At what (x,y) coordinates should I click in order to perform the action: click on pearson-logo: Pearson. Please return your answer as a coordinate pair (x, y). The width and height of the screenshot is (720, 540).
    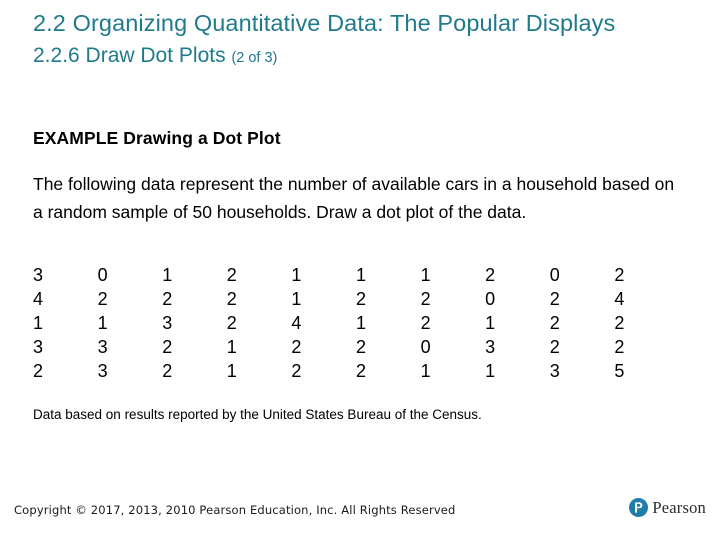
    Looking at the image, I should click on (667, 507).